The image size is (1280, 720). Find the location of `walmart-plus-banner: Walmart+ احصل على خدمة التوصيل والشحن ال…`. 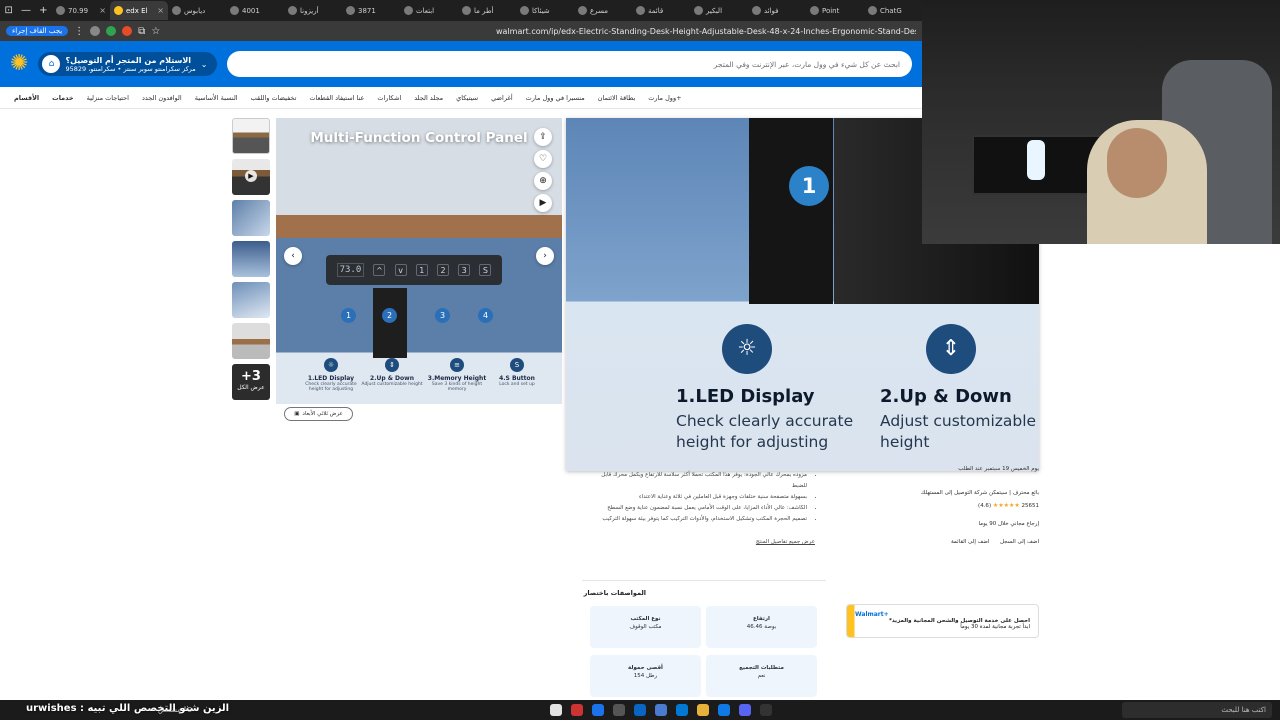

walmart-plus-banner: Walmart+ احصل على خدمة التوصيل والشحن ال… is located at coordinates (942, 621).